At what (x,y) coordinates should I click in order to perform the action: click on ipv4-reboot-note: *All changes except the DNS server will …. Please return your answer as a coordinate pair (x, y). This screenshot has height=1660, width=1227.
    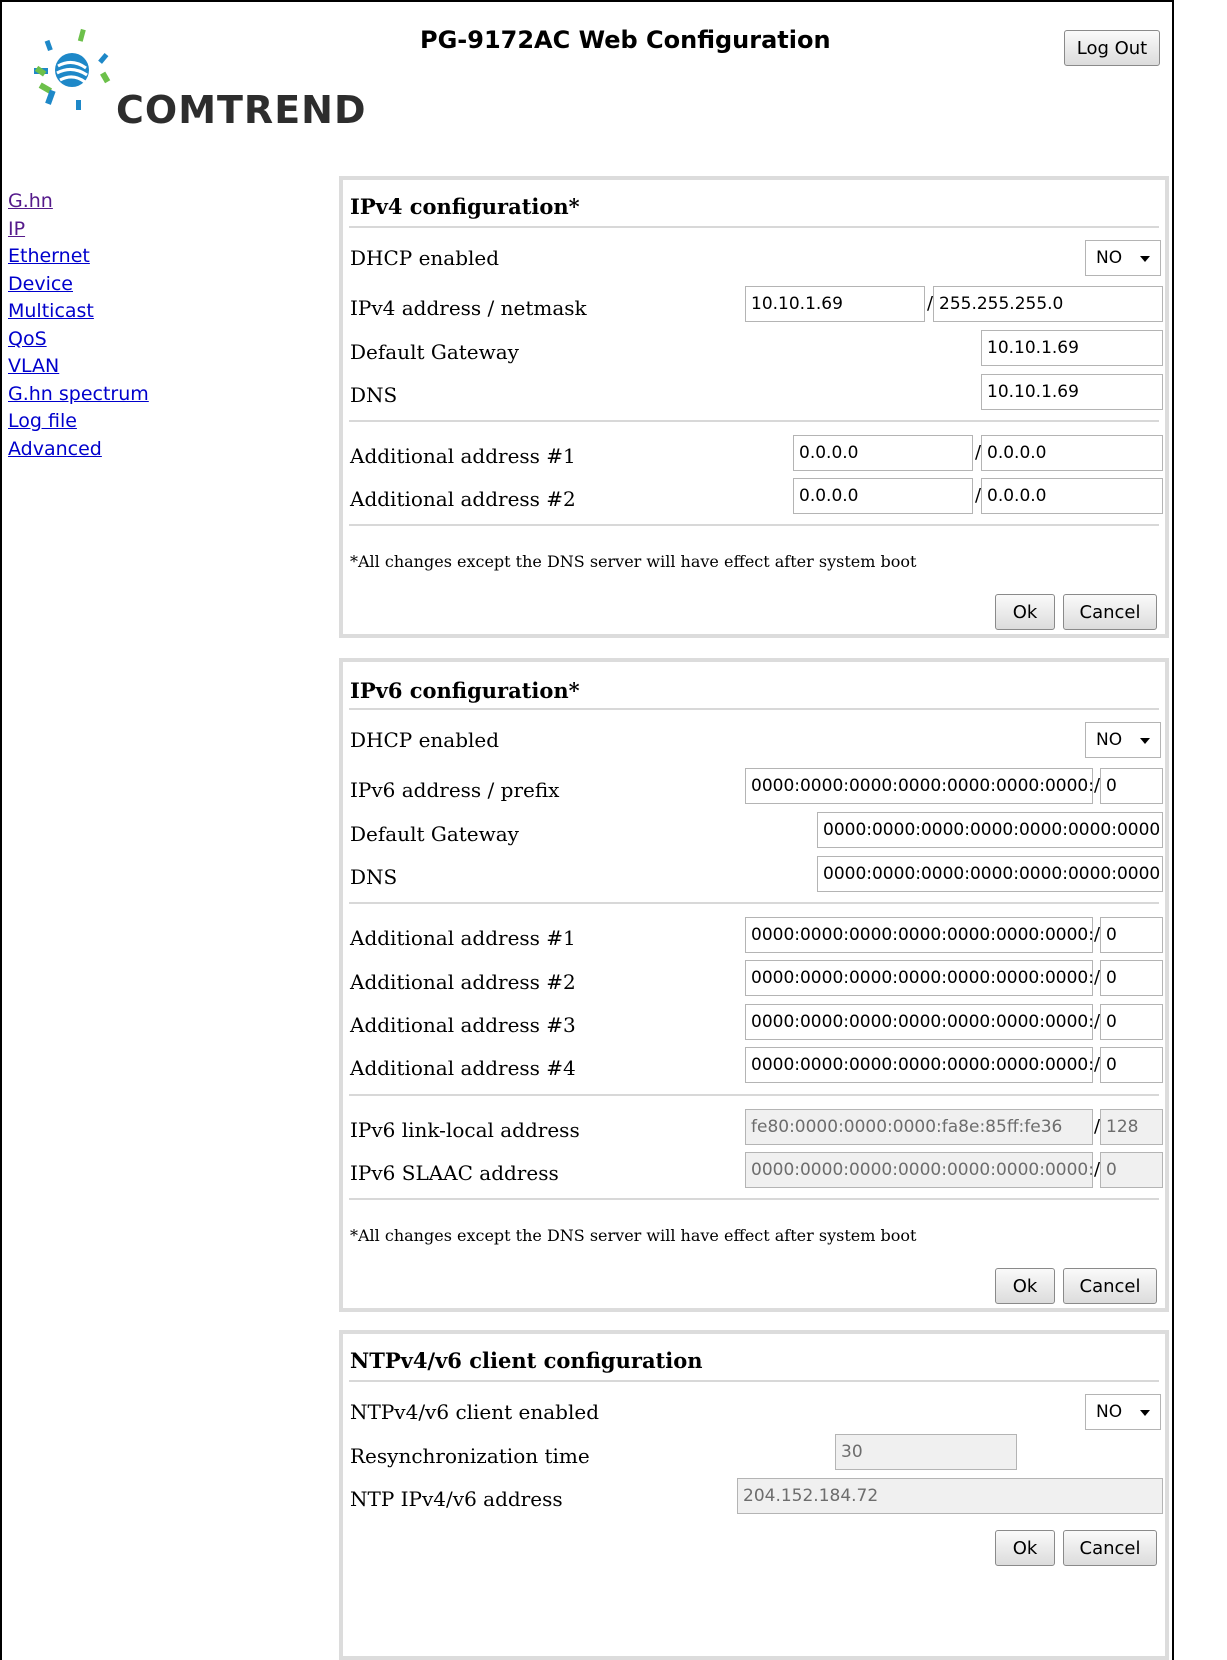
    Looking at the image, I should click on (633, 561).